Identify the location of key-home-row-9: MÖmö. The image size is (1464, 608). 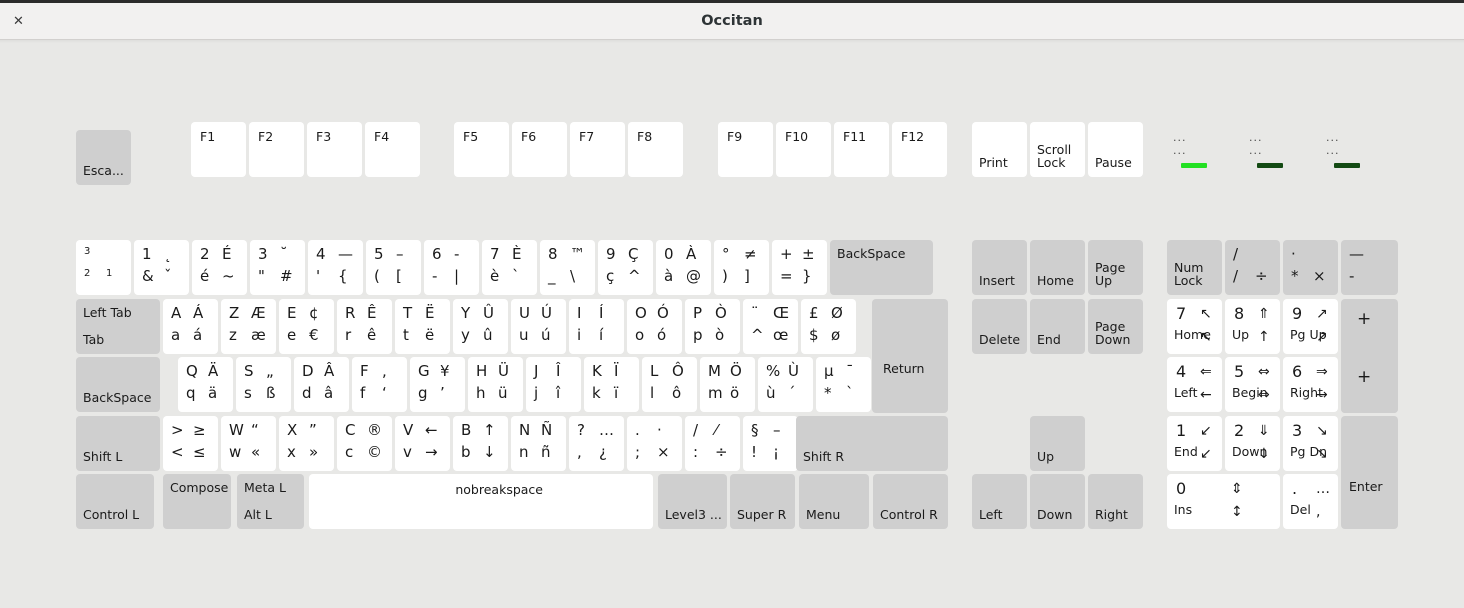
(727, 384).